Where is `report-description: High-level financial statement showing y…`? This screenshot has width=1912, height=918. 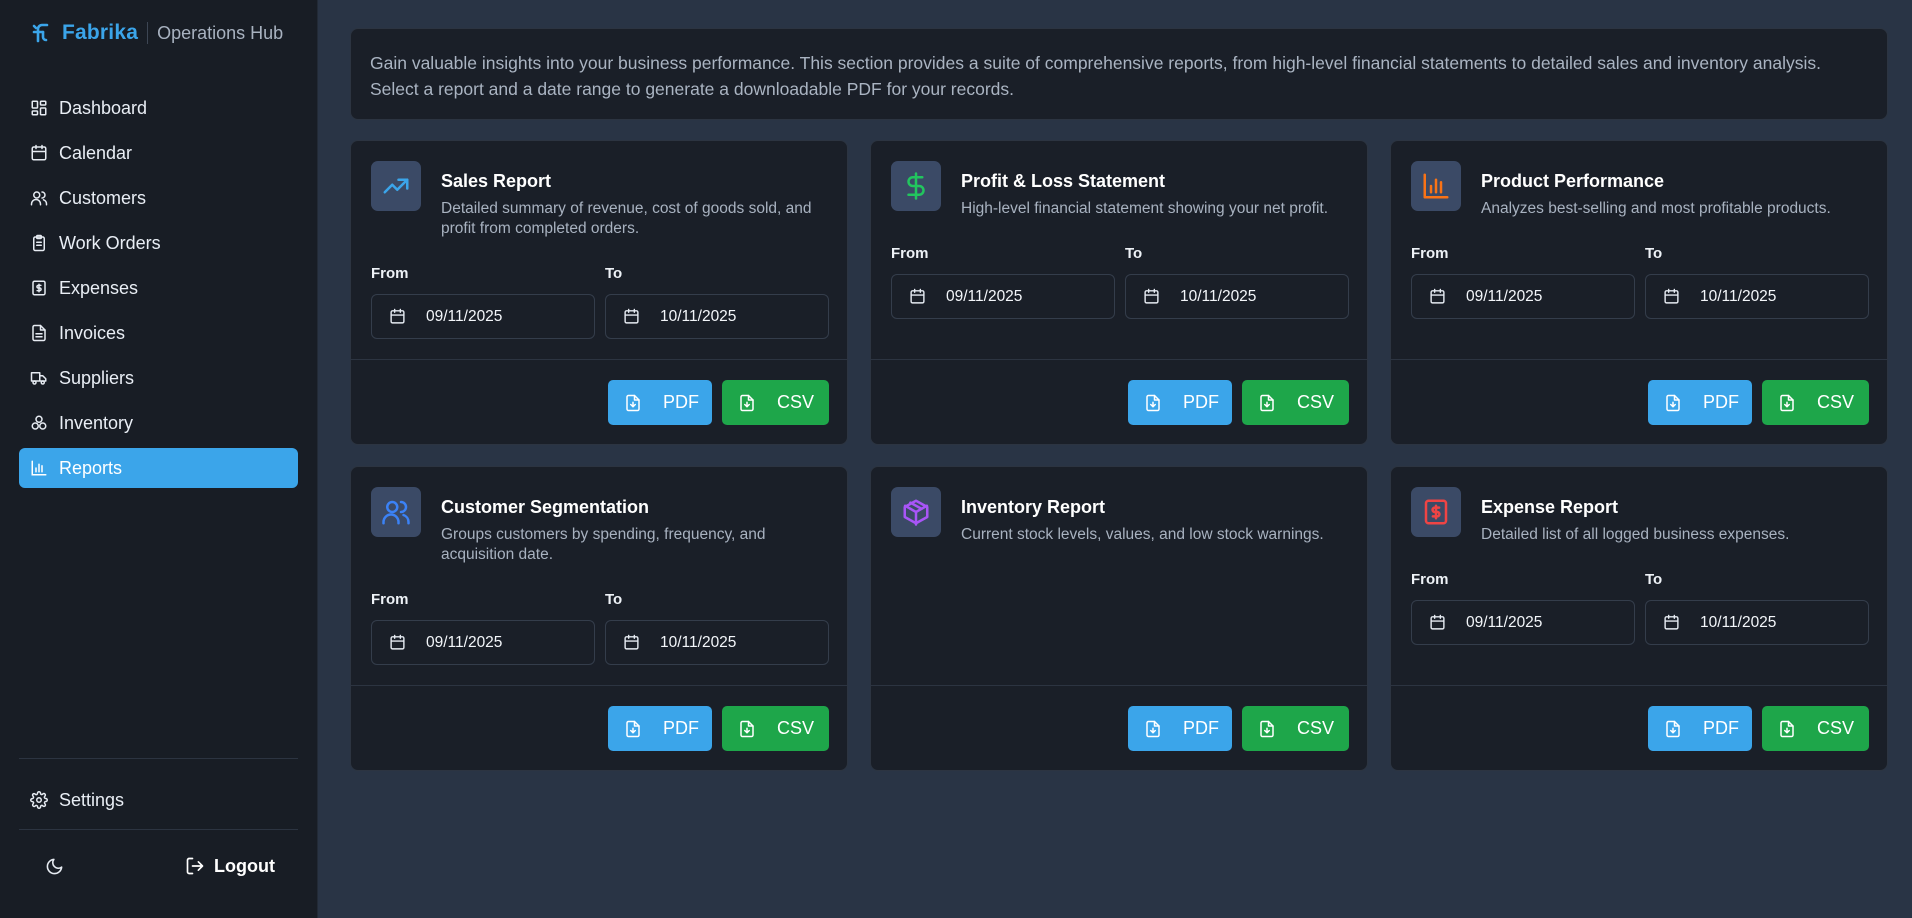
report-description: High-level financial statement showing y… is located at coordinates (1145, 208).